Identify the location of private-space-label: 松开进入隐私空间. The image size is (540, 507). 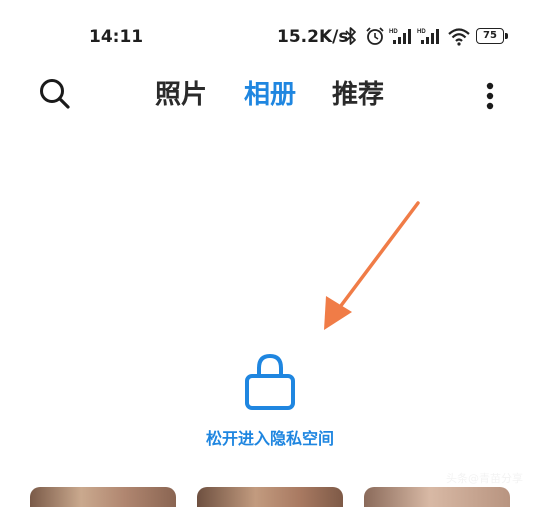
(269, 438).